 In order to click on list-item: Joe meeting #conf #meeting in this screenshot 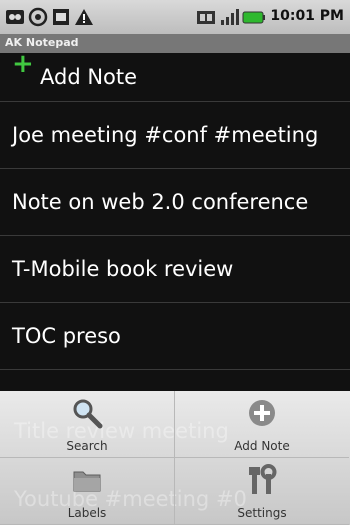, I will do `click(175, 135)`.